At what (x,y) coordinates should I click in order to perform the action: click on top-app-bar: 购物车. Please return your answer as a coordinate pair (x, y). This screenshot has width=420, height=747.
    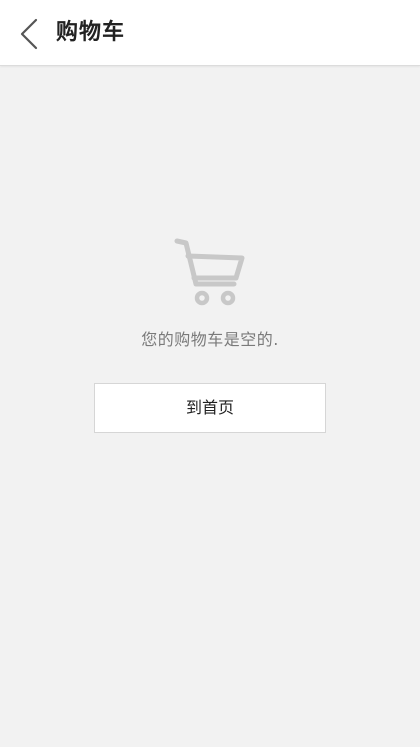
    Looking at the image, I should click on (210, 33).